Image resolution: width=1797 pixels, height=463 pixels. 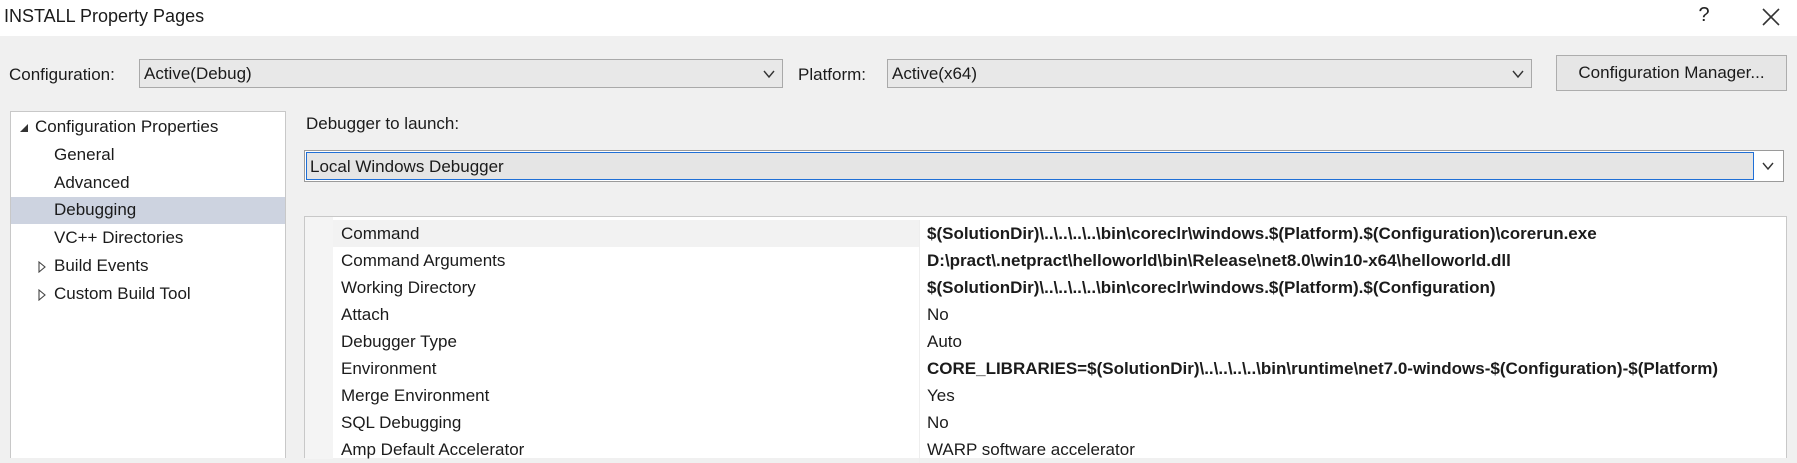 I want to click on property-name: Command, so click(x=380, y=233).